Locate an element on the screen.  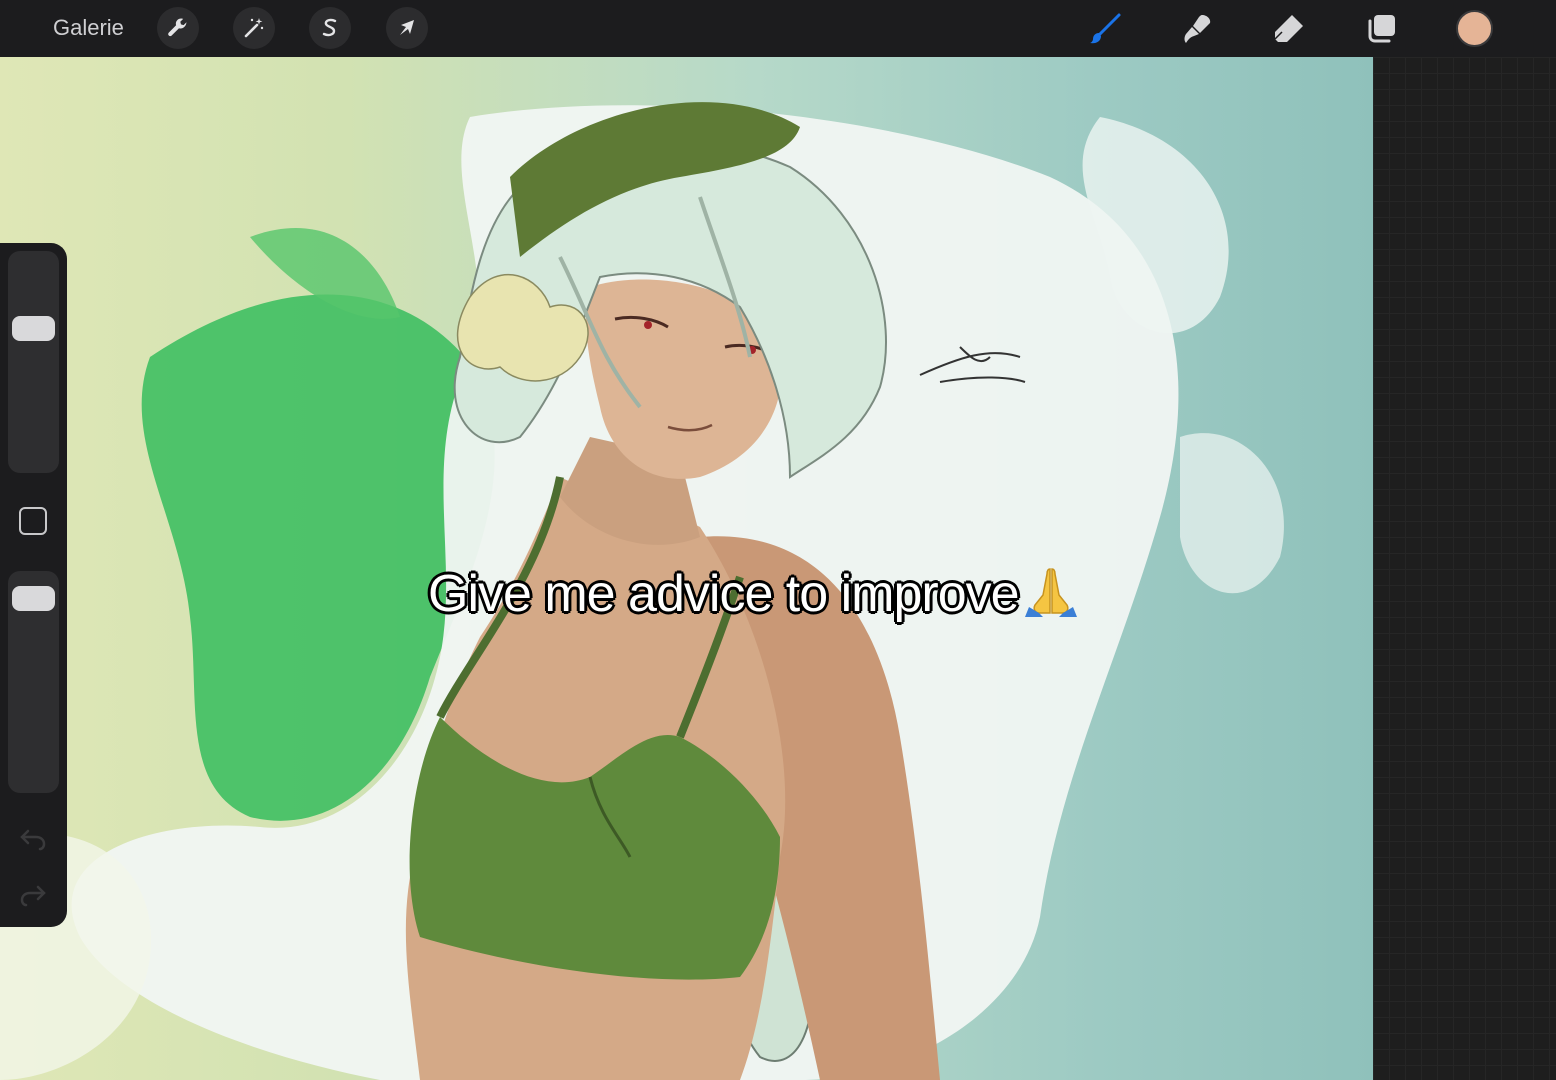
caption-text: Give me advice to improve is located at coordinates (753, 597).